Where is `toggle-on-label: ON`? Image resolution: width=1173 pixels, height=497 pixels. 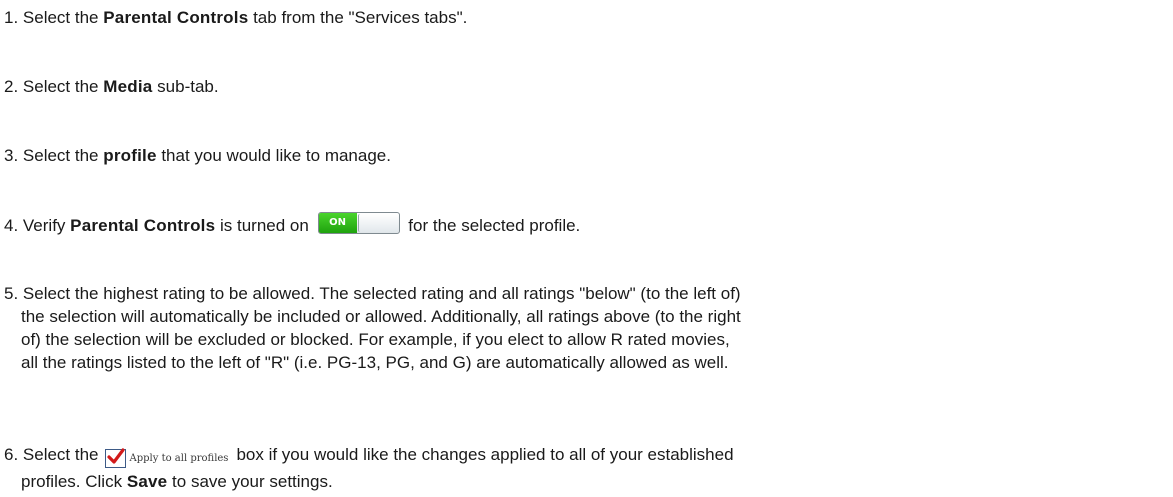 toggle-on-label: ON is located at coordinates (337, 223).